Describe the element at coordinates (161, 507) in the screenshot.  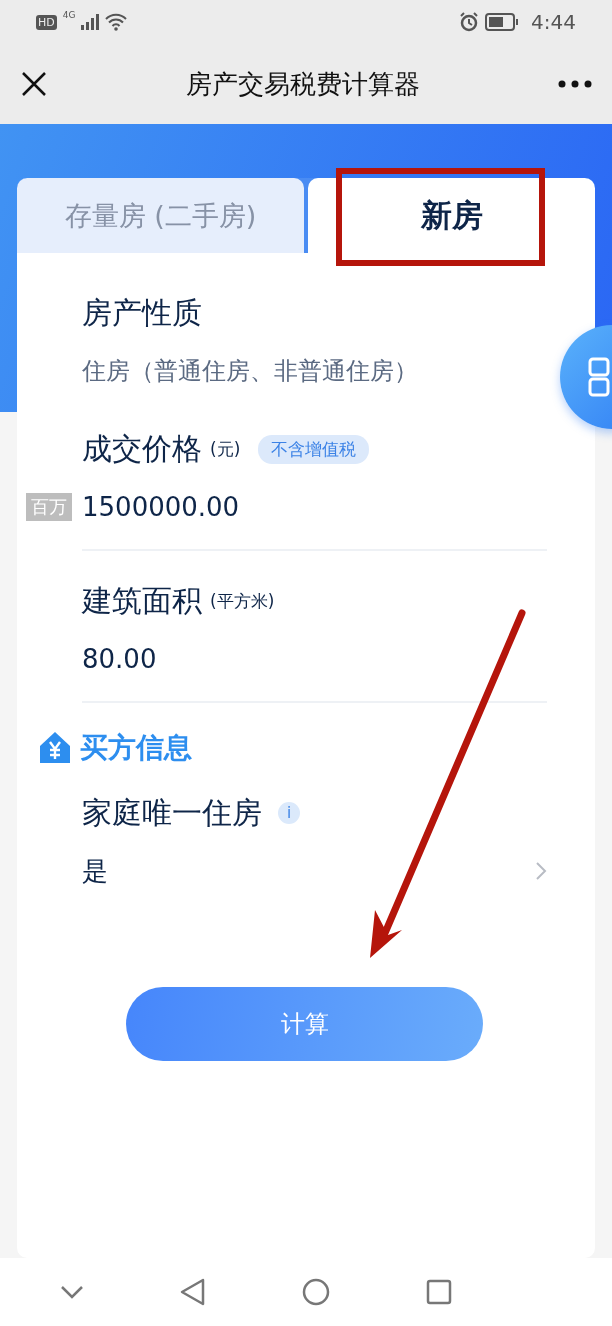
I see `input-field: 1500000.00` at that location.